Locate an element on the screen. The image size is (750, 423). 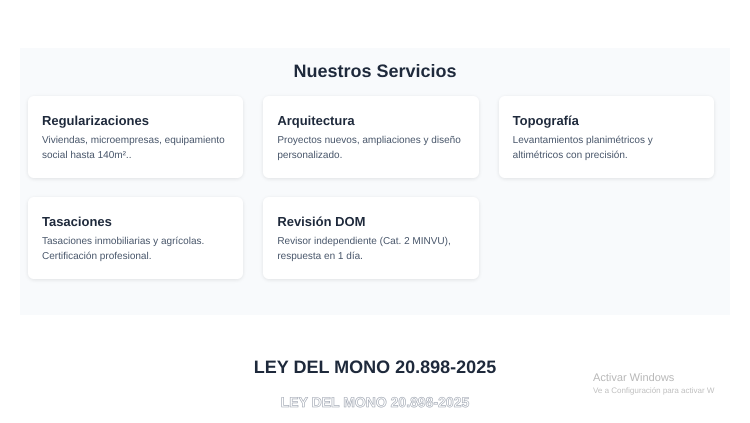
card-description: Levantamientos planimétricos y altimétricos con precisión. is located at coordinates (583, 148).